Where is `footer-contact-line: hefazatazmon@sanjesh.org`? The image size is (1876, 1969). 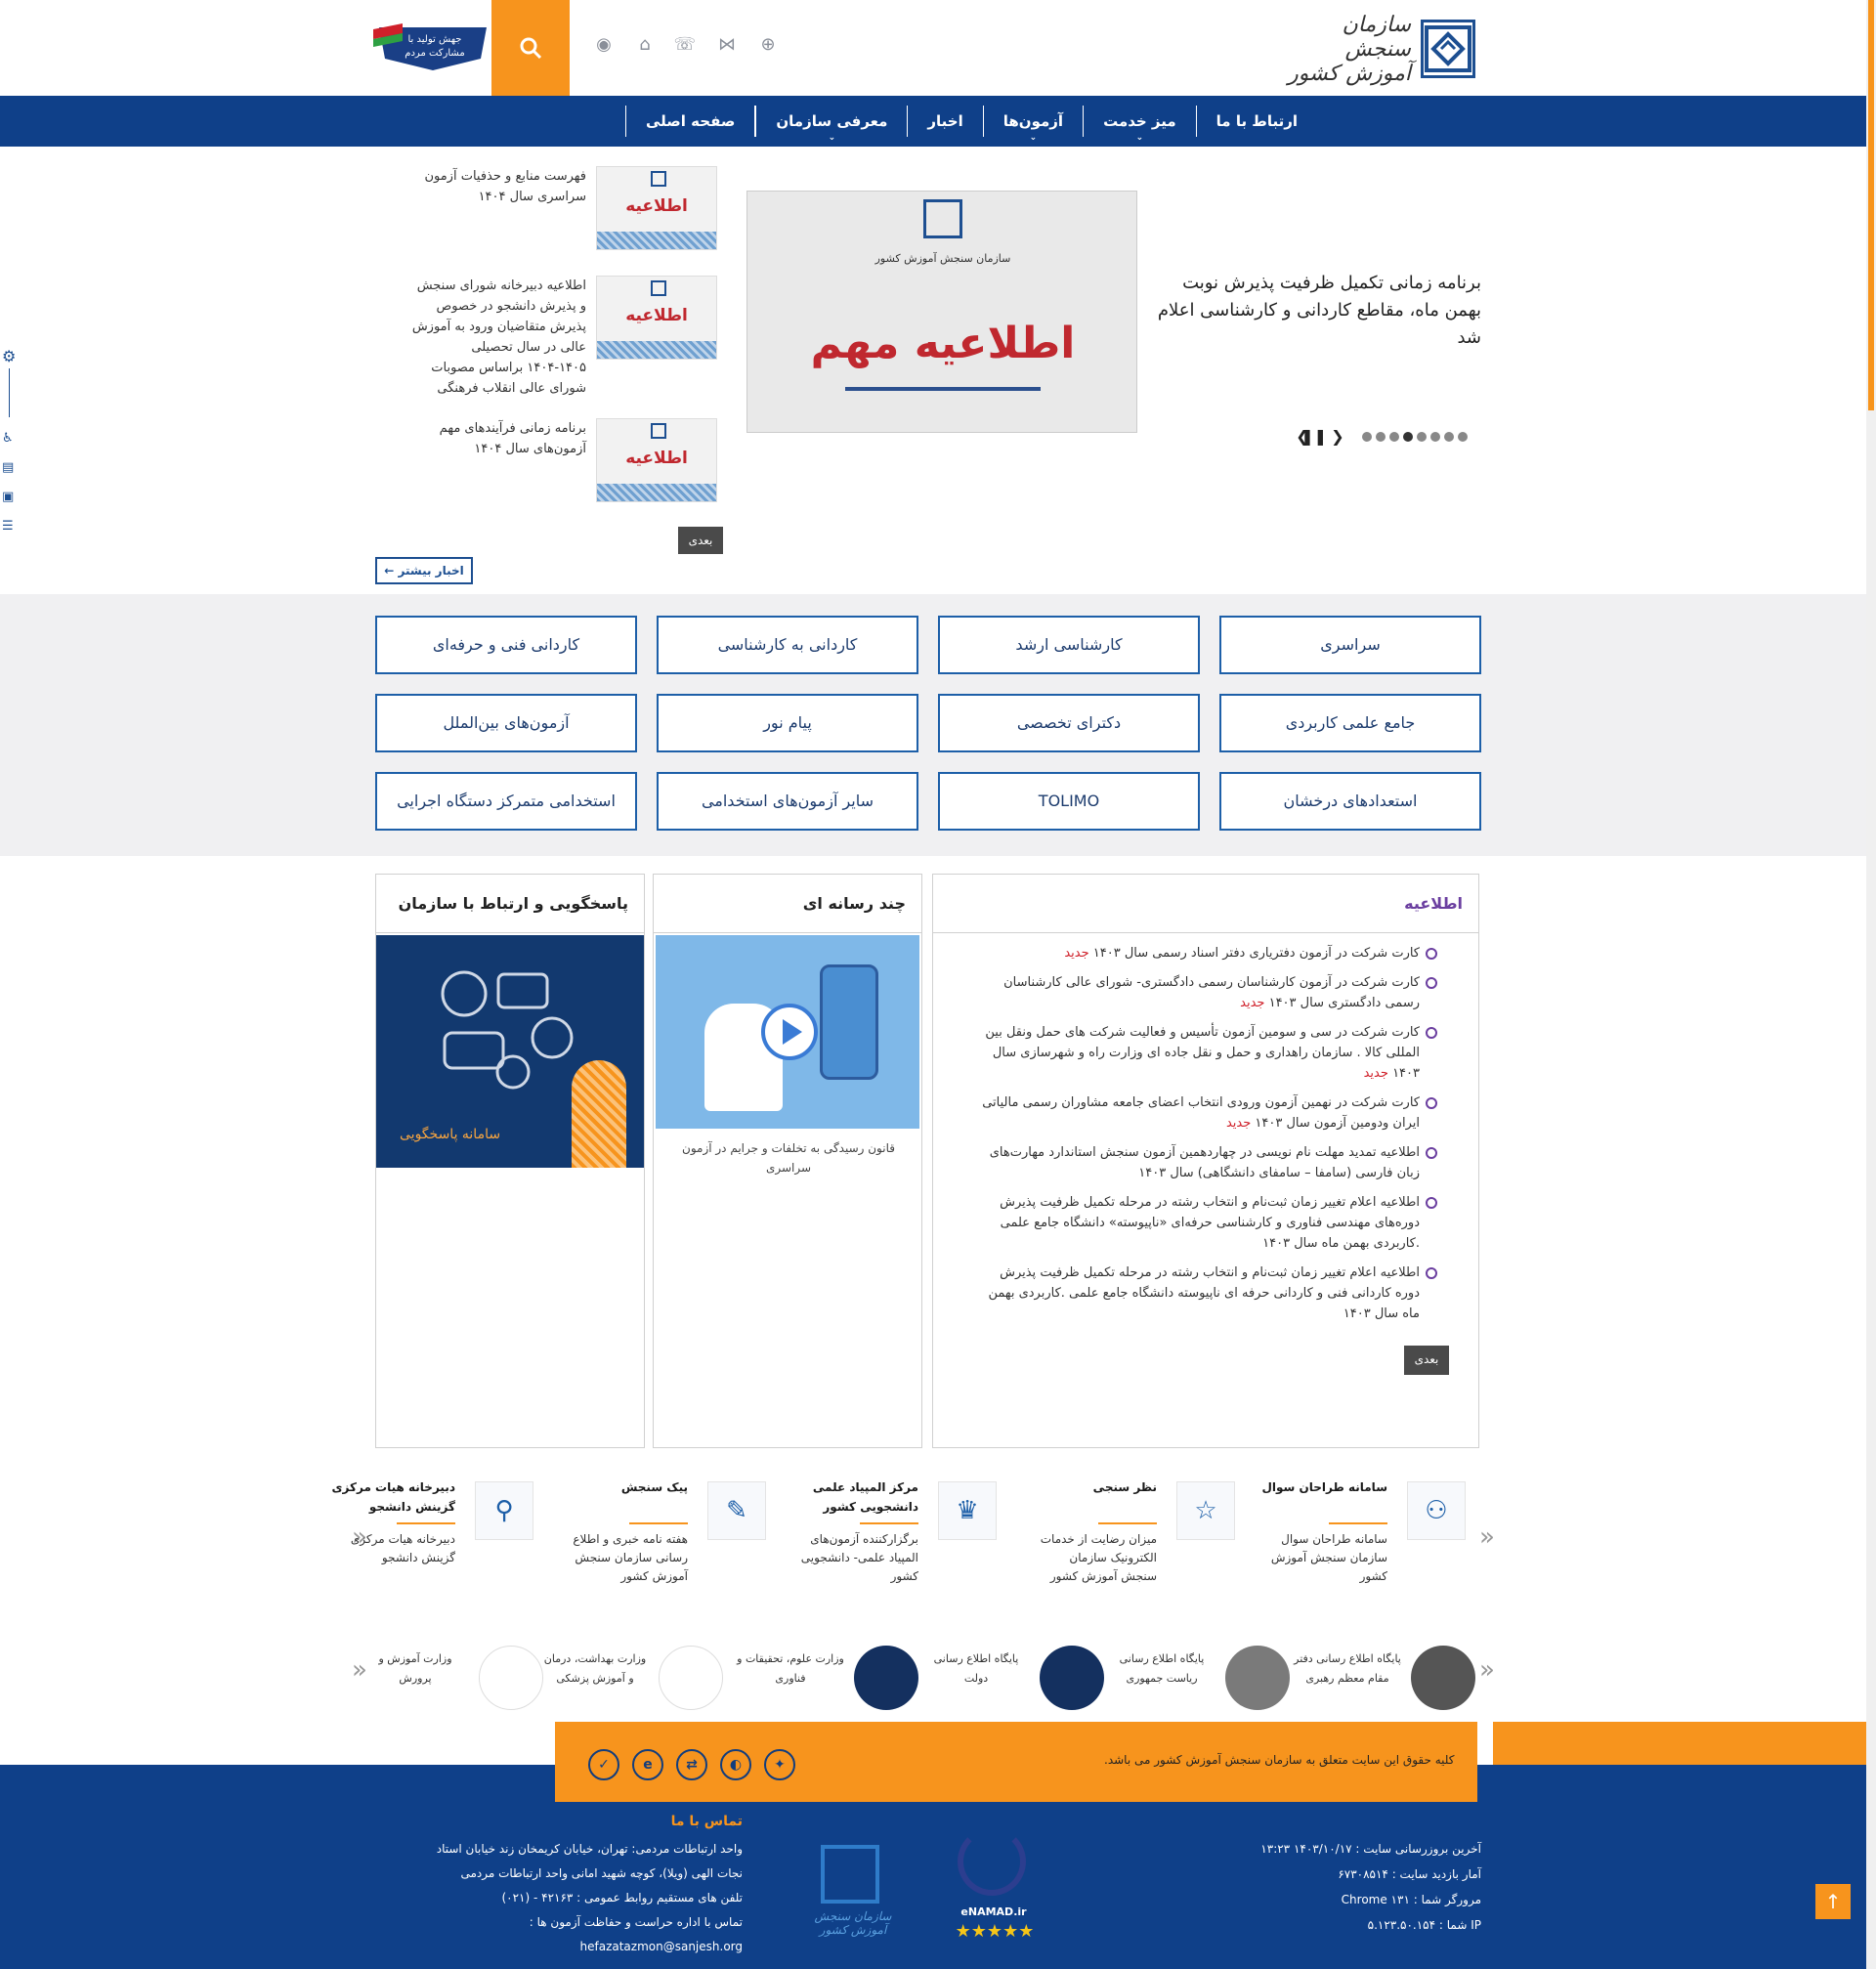 footer-contact-line: hefazatazmon@sanjesh.org is located at coordinates (557, 1946).